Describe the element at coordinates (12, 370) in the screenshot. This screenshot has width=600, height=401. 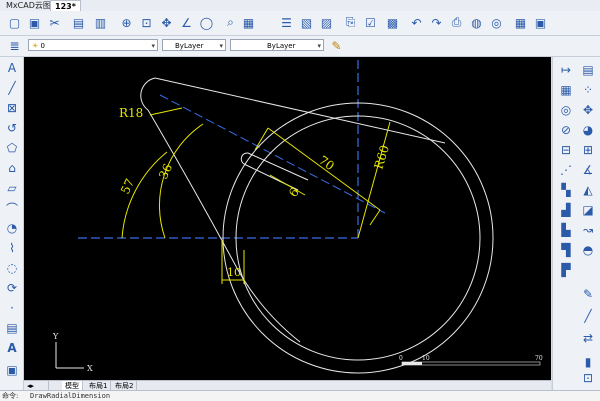
I see `image-insert-icon: ▣` at that location.